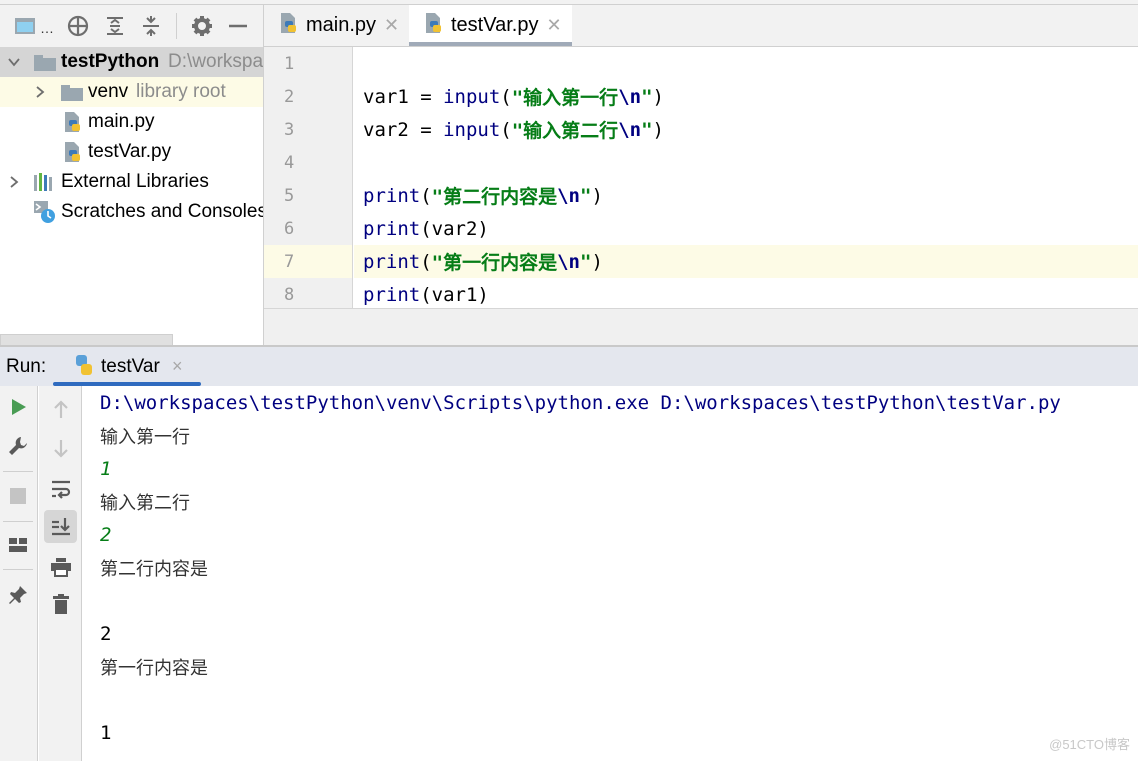  What do you see at coordinates (61, 567) in the screenshot?
I see `print-icon` at bounding box center [61, 567].